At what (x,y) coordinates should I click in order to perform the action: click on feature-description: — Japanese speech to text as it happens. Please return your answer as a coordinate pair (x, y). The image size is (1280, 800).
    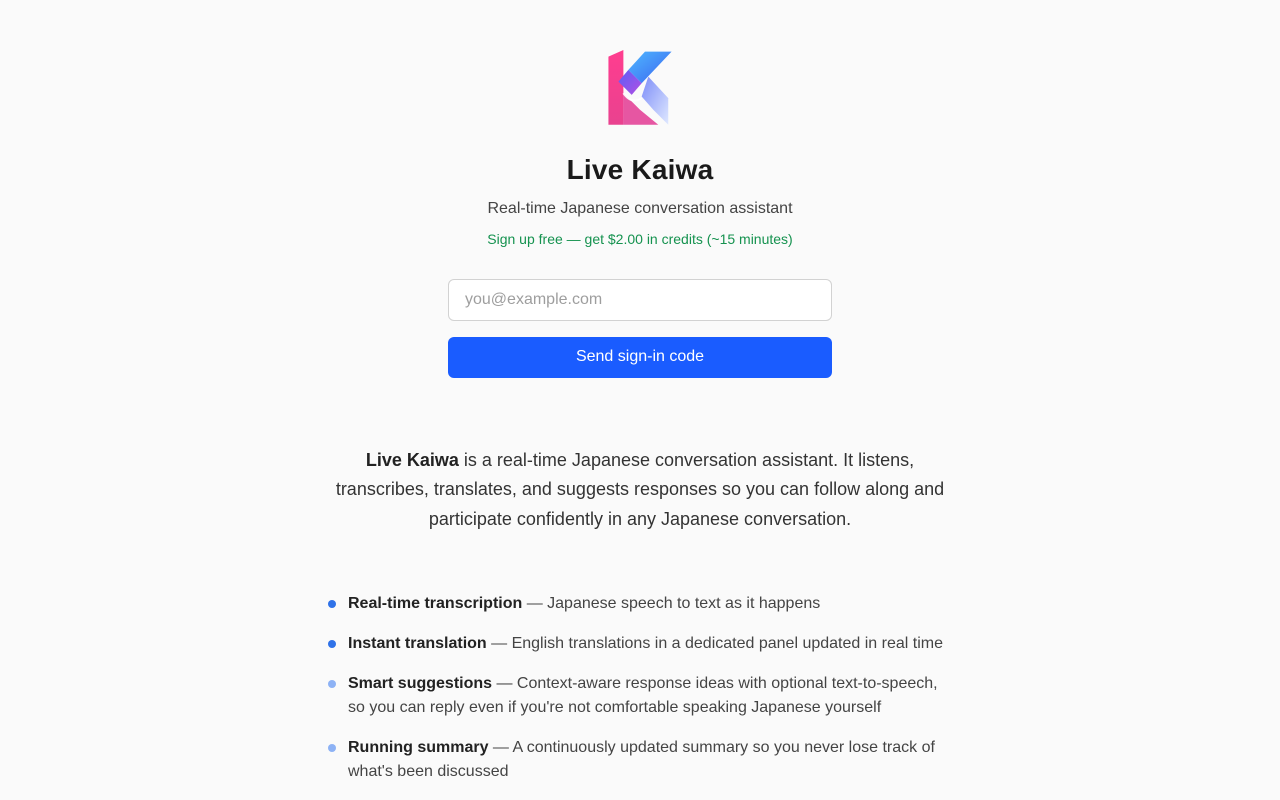
    Looking at the image, I should click on (671, 603).